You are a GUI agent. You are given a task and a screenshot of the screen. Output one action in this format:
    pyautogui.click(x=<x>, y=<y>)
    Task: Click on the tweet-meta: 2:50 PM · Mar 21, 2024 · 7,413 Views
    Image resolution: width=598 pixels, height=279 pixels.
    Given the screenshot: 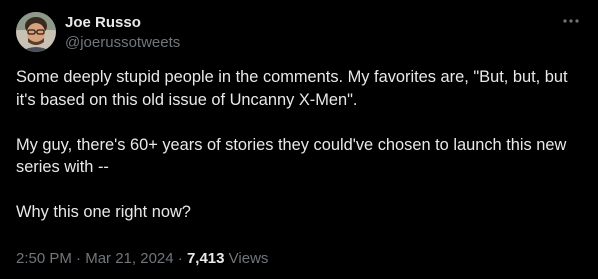 What is the action you would take?
    pyautogui.click(x=142, y=259)
    